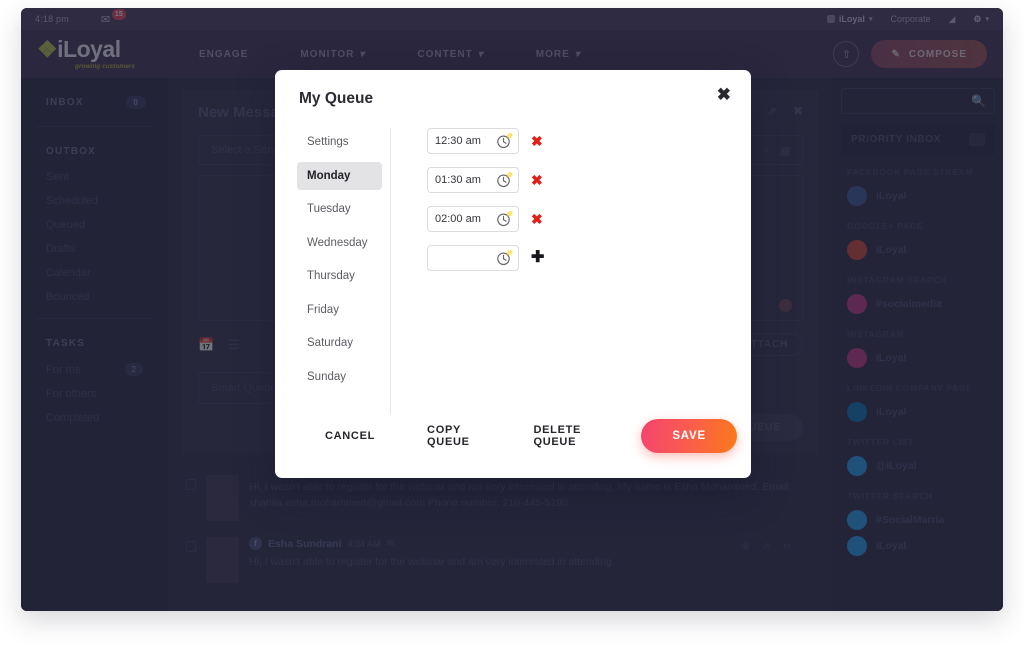  What do you see at coordinates (350, 436) in the screenshot?
I see `cancel-button: CANCEL` at bounding box center [350, 436].